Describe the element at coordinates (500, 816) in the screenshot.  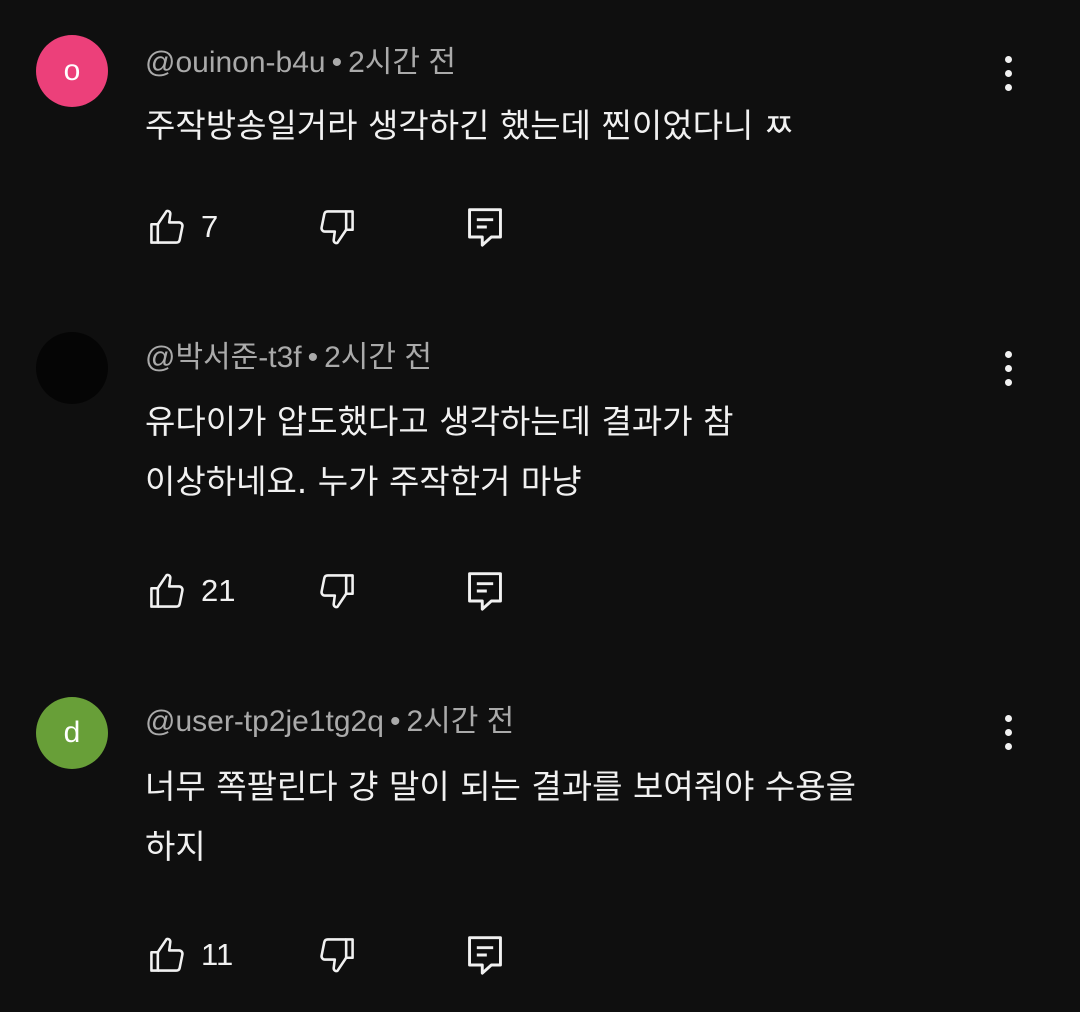
I see `comment-text: 너무 쪽팔린다 걍 말이 되는 결과를 보여줘야 수용을 하지` at that location.